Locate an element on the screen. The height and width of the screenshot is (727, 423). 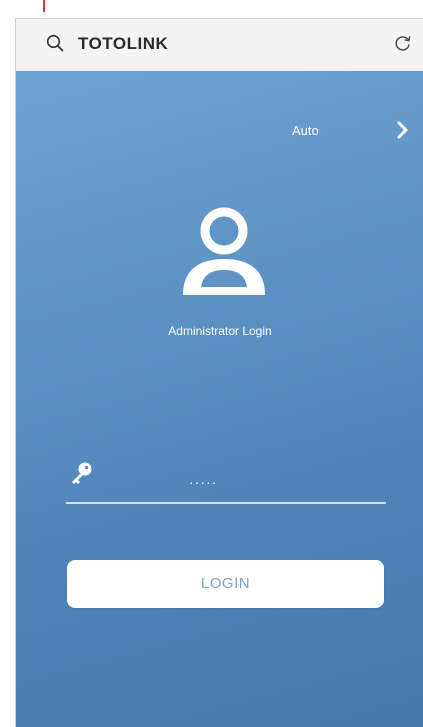
login-button: LOGIN is located at coordinates (225, 584).